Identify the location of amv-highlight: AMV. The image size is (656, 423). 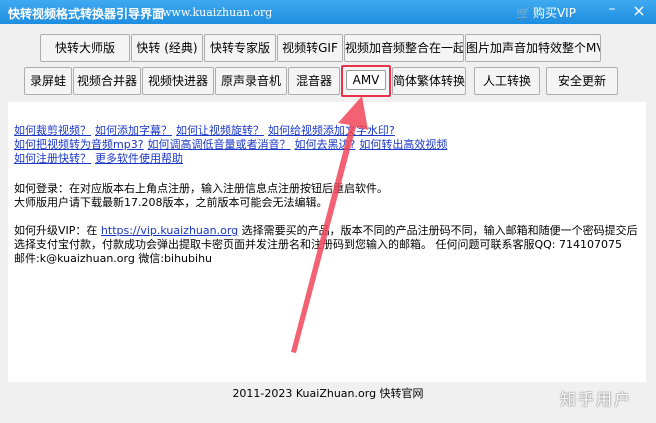
(366, 81).